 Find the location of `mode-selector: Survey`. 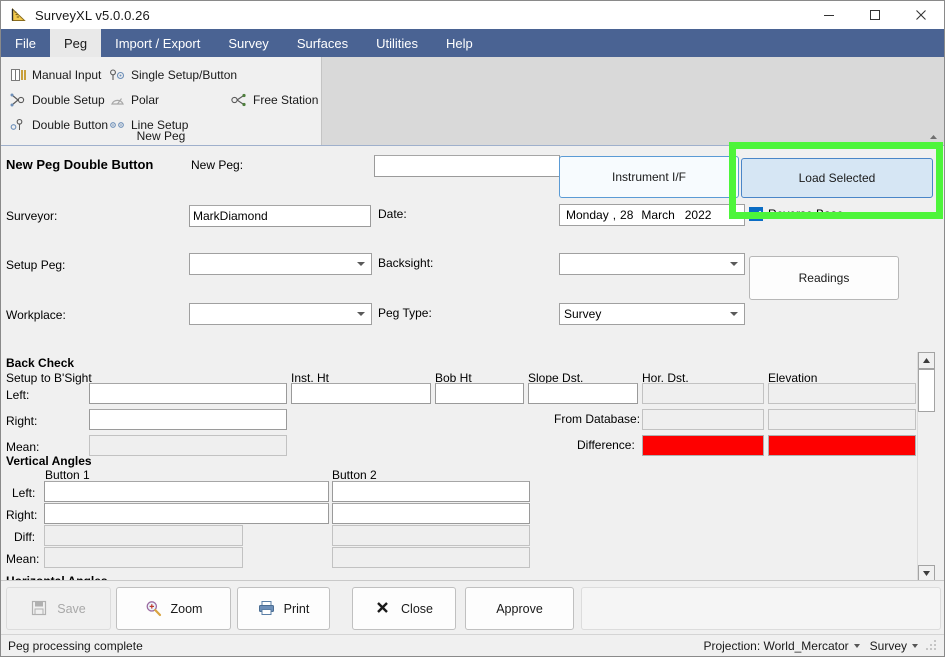

mode-selector: Survey is located at coordinates (894, 646).